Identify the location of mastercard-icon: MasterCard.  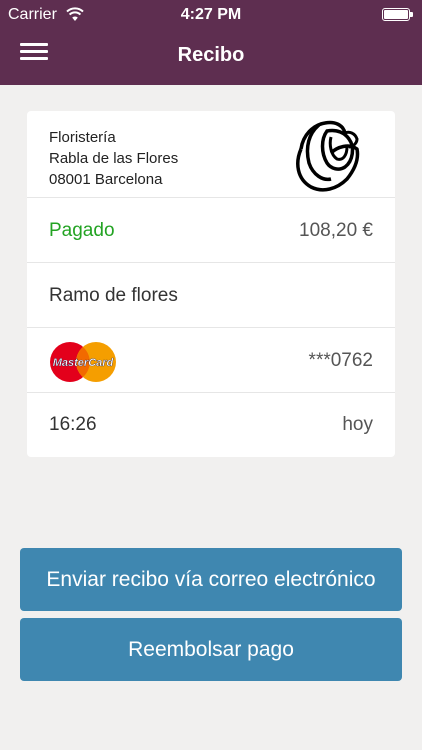
(83, 362).